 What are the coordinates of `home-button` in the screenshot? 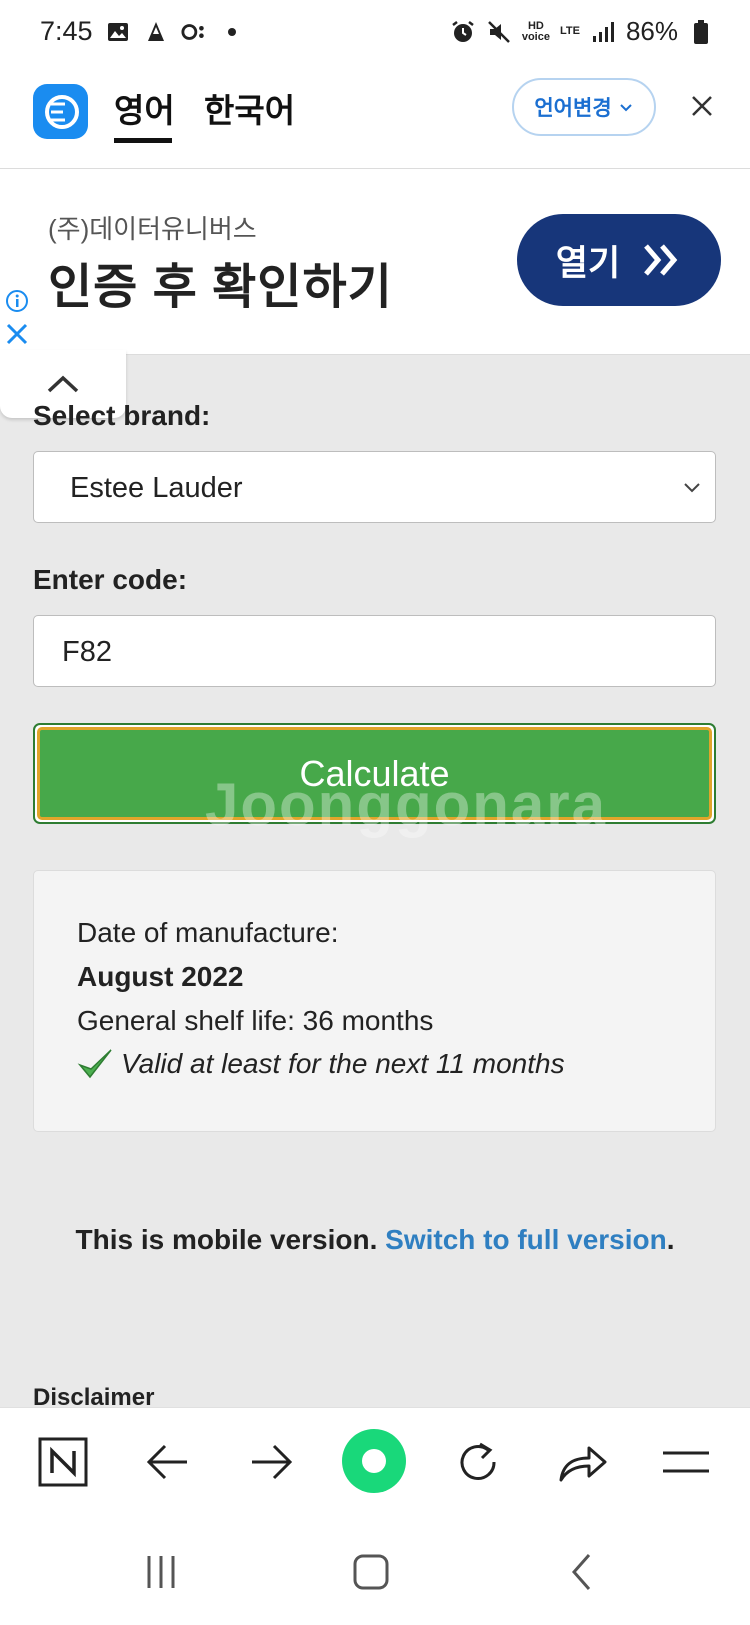 It's located at (371, 1572).